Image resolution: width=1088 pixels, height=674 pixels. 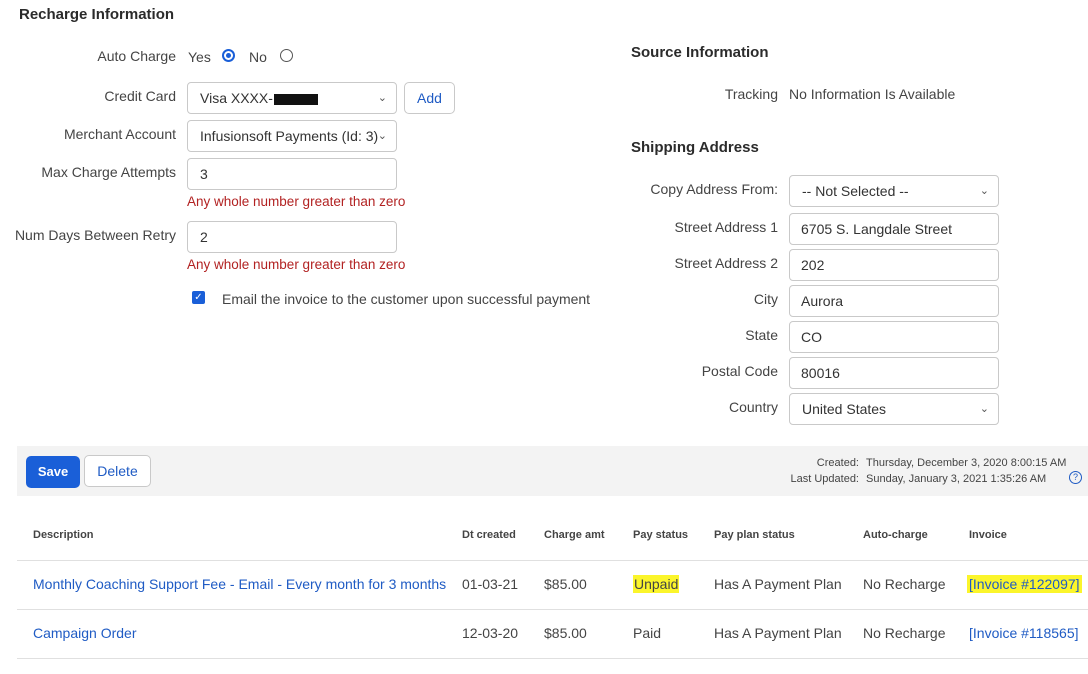 I want to click on table-divider, so click(x=552, y=658).